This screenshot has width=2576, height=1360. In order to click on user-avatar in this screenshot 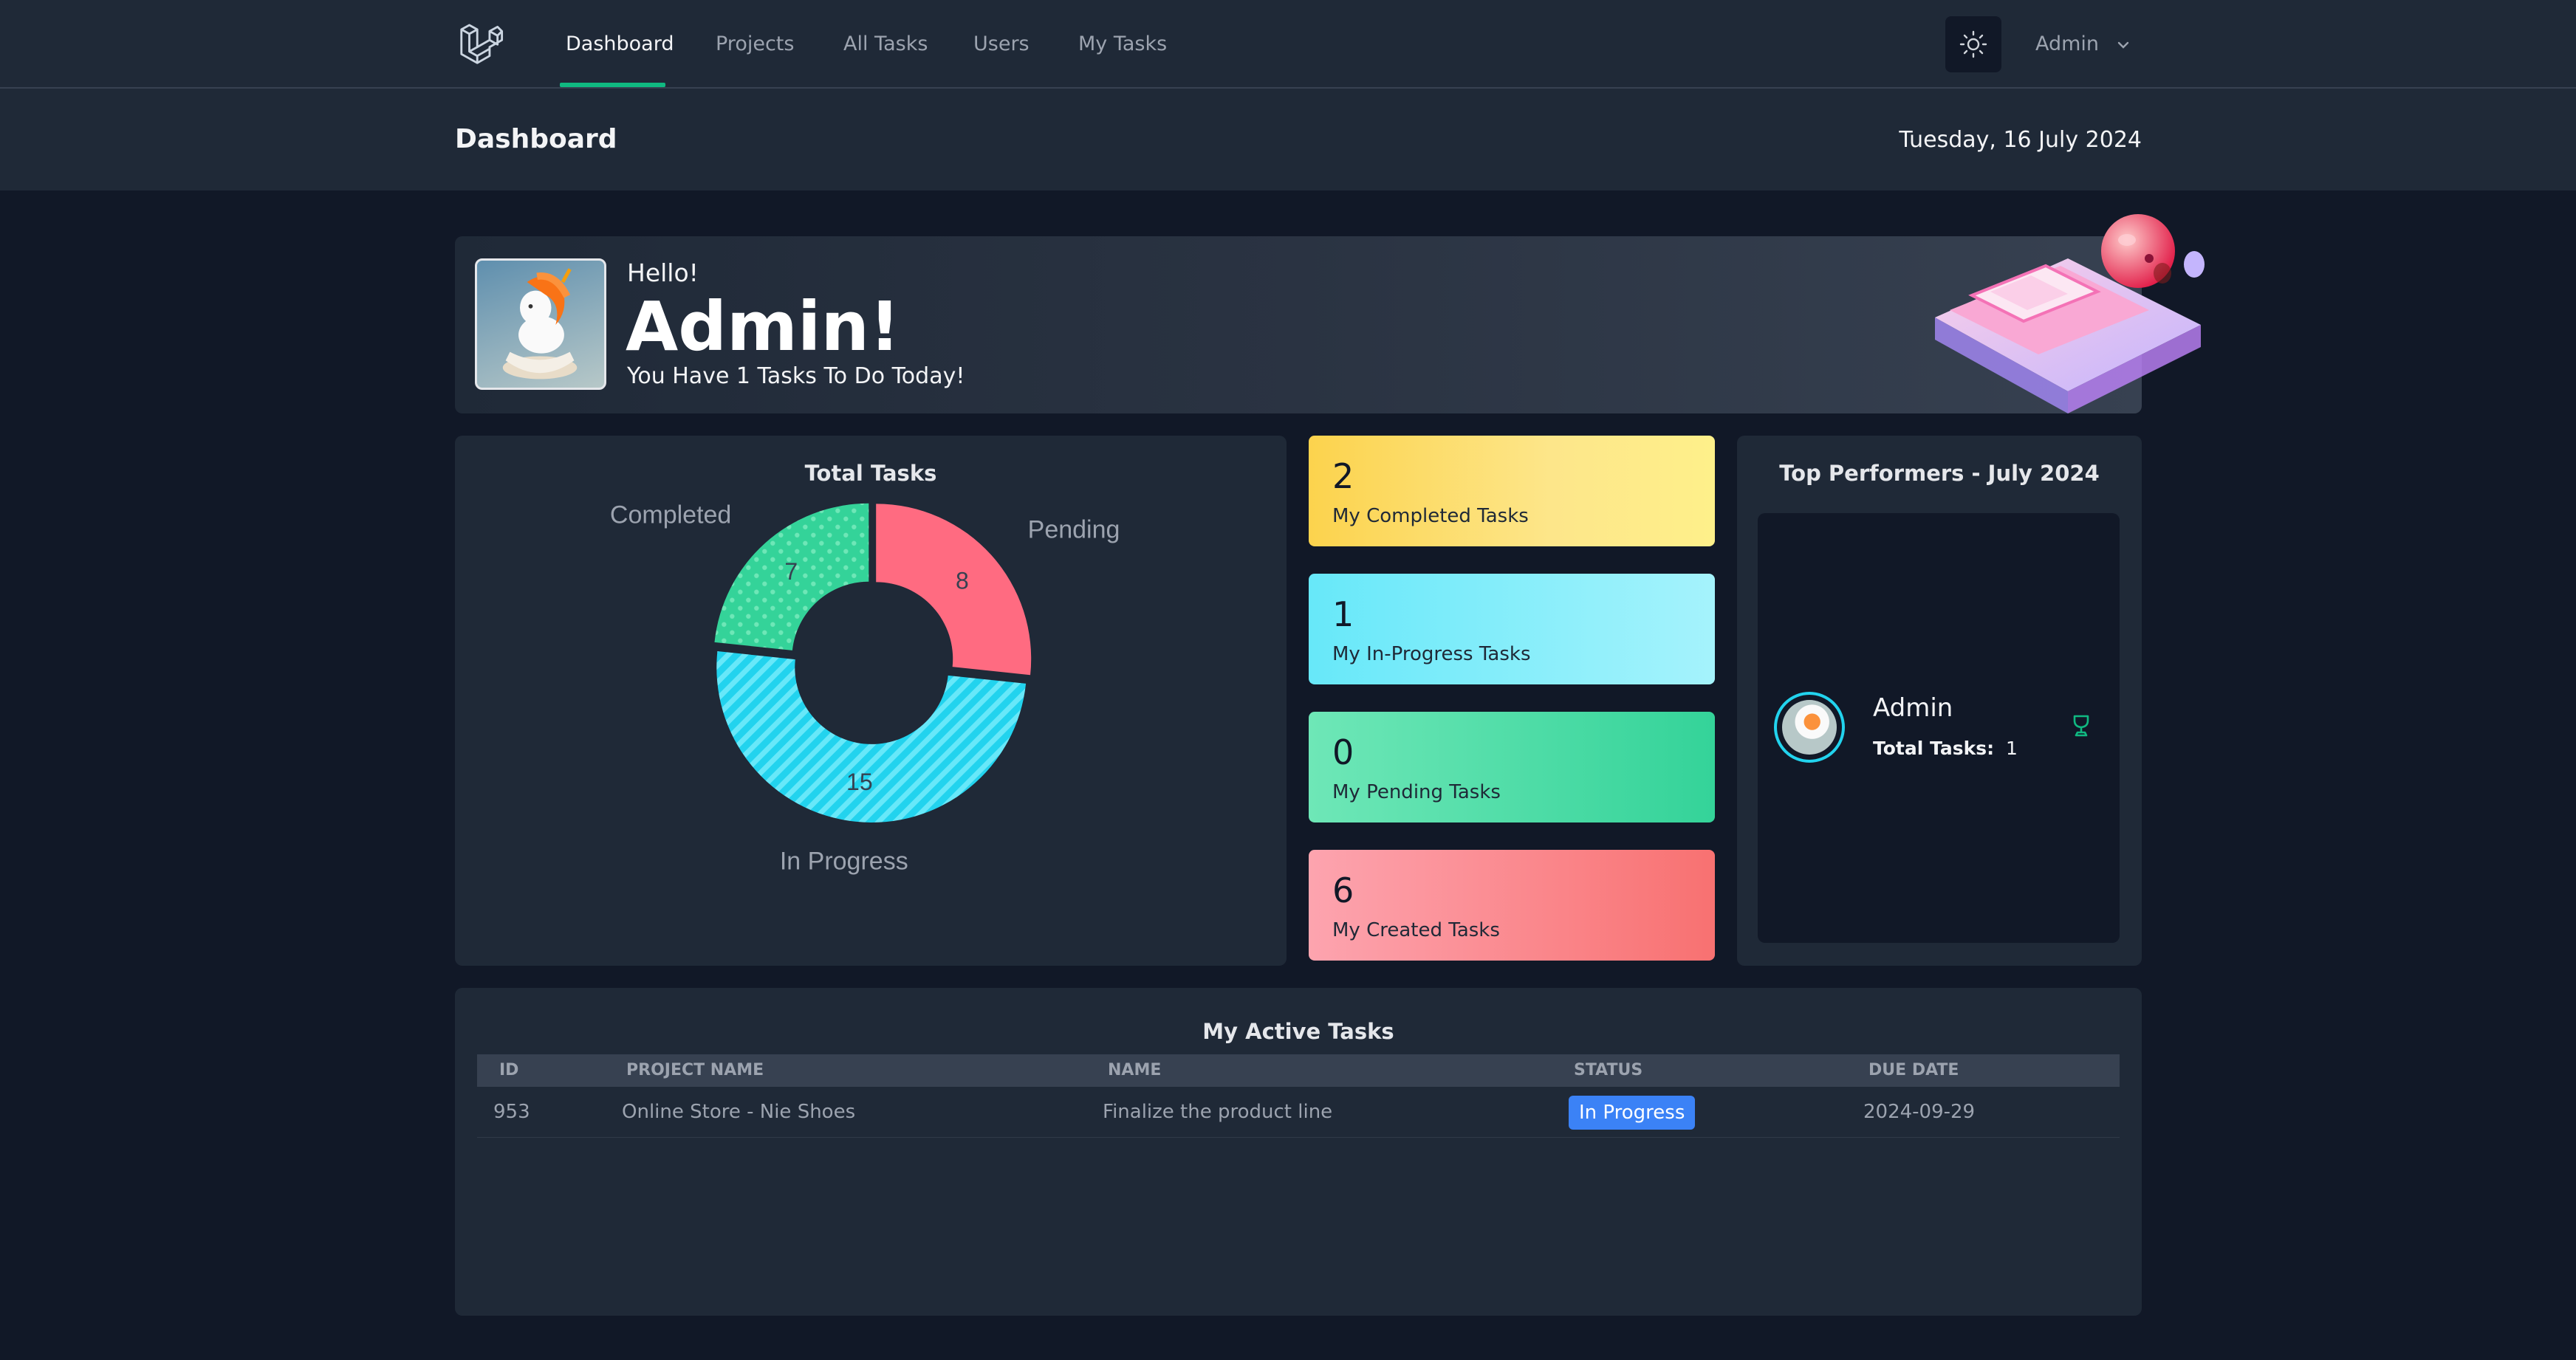, I will do `click(540, 324)`.